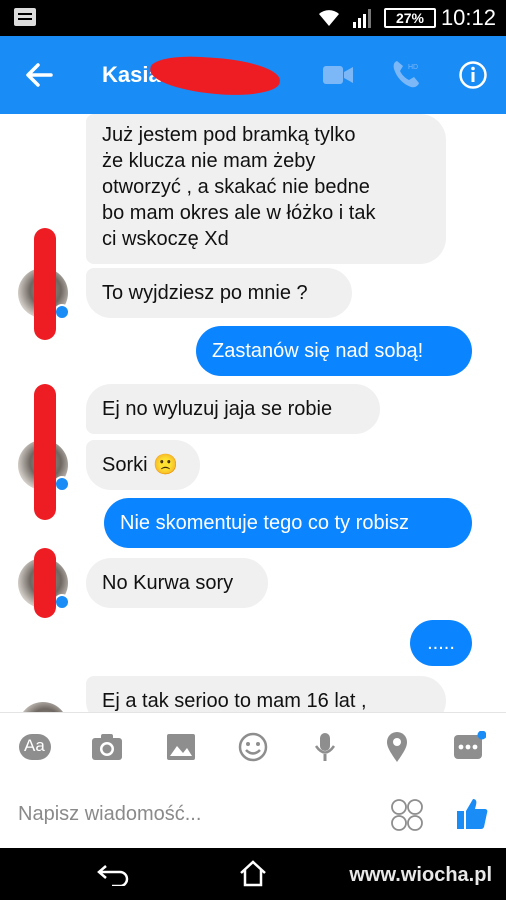 The width and height of the screenshot is (506, 900). I want to click on message-line: bo mam okres ale w łóżko i tak, so click(239, 213).